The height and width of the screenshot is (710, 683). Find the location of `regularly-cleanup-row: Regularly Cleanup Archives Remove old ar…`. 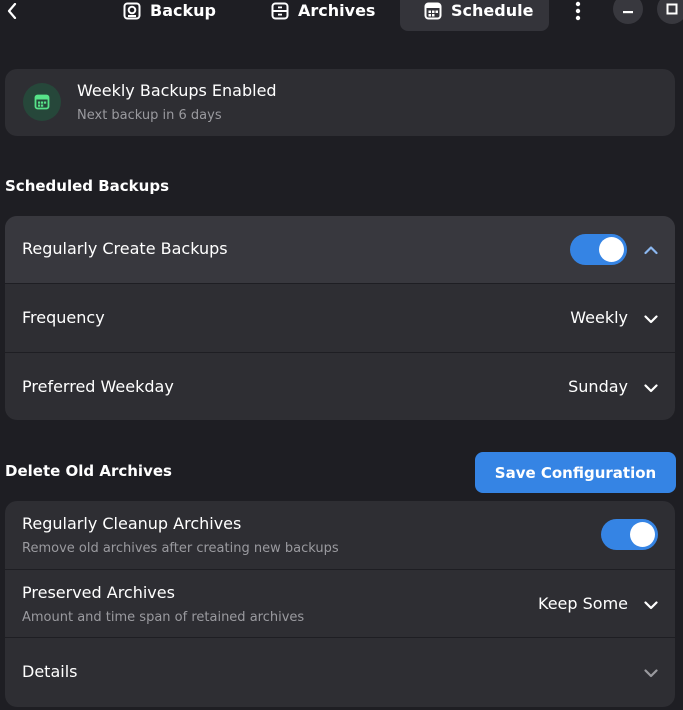

regularly-cleanup-row: Regularly Cleanup Archives Remove old ar… is located at coordinates (340, 535).